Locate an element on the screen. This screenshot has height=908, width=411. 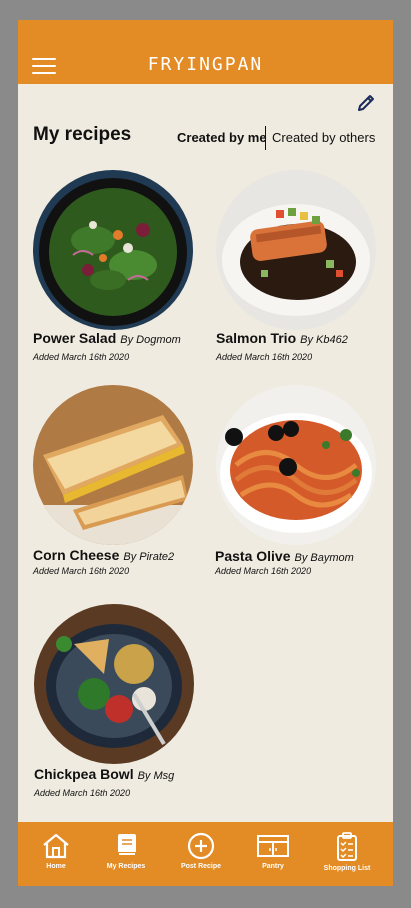
recipe-name: Corn Cheese is located at coordinates (76, 555).